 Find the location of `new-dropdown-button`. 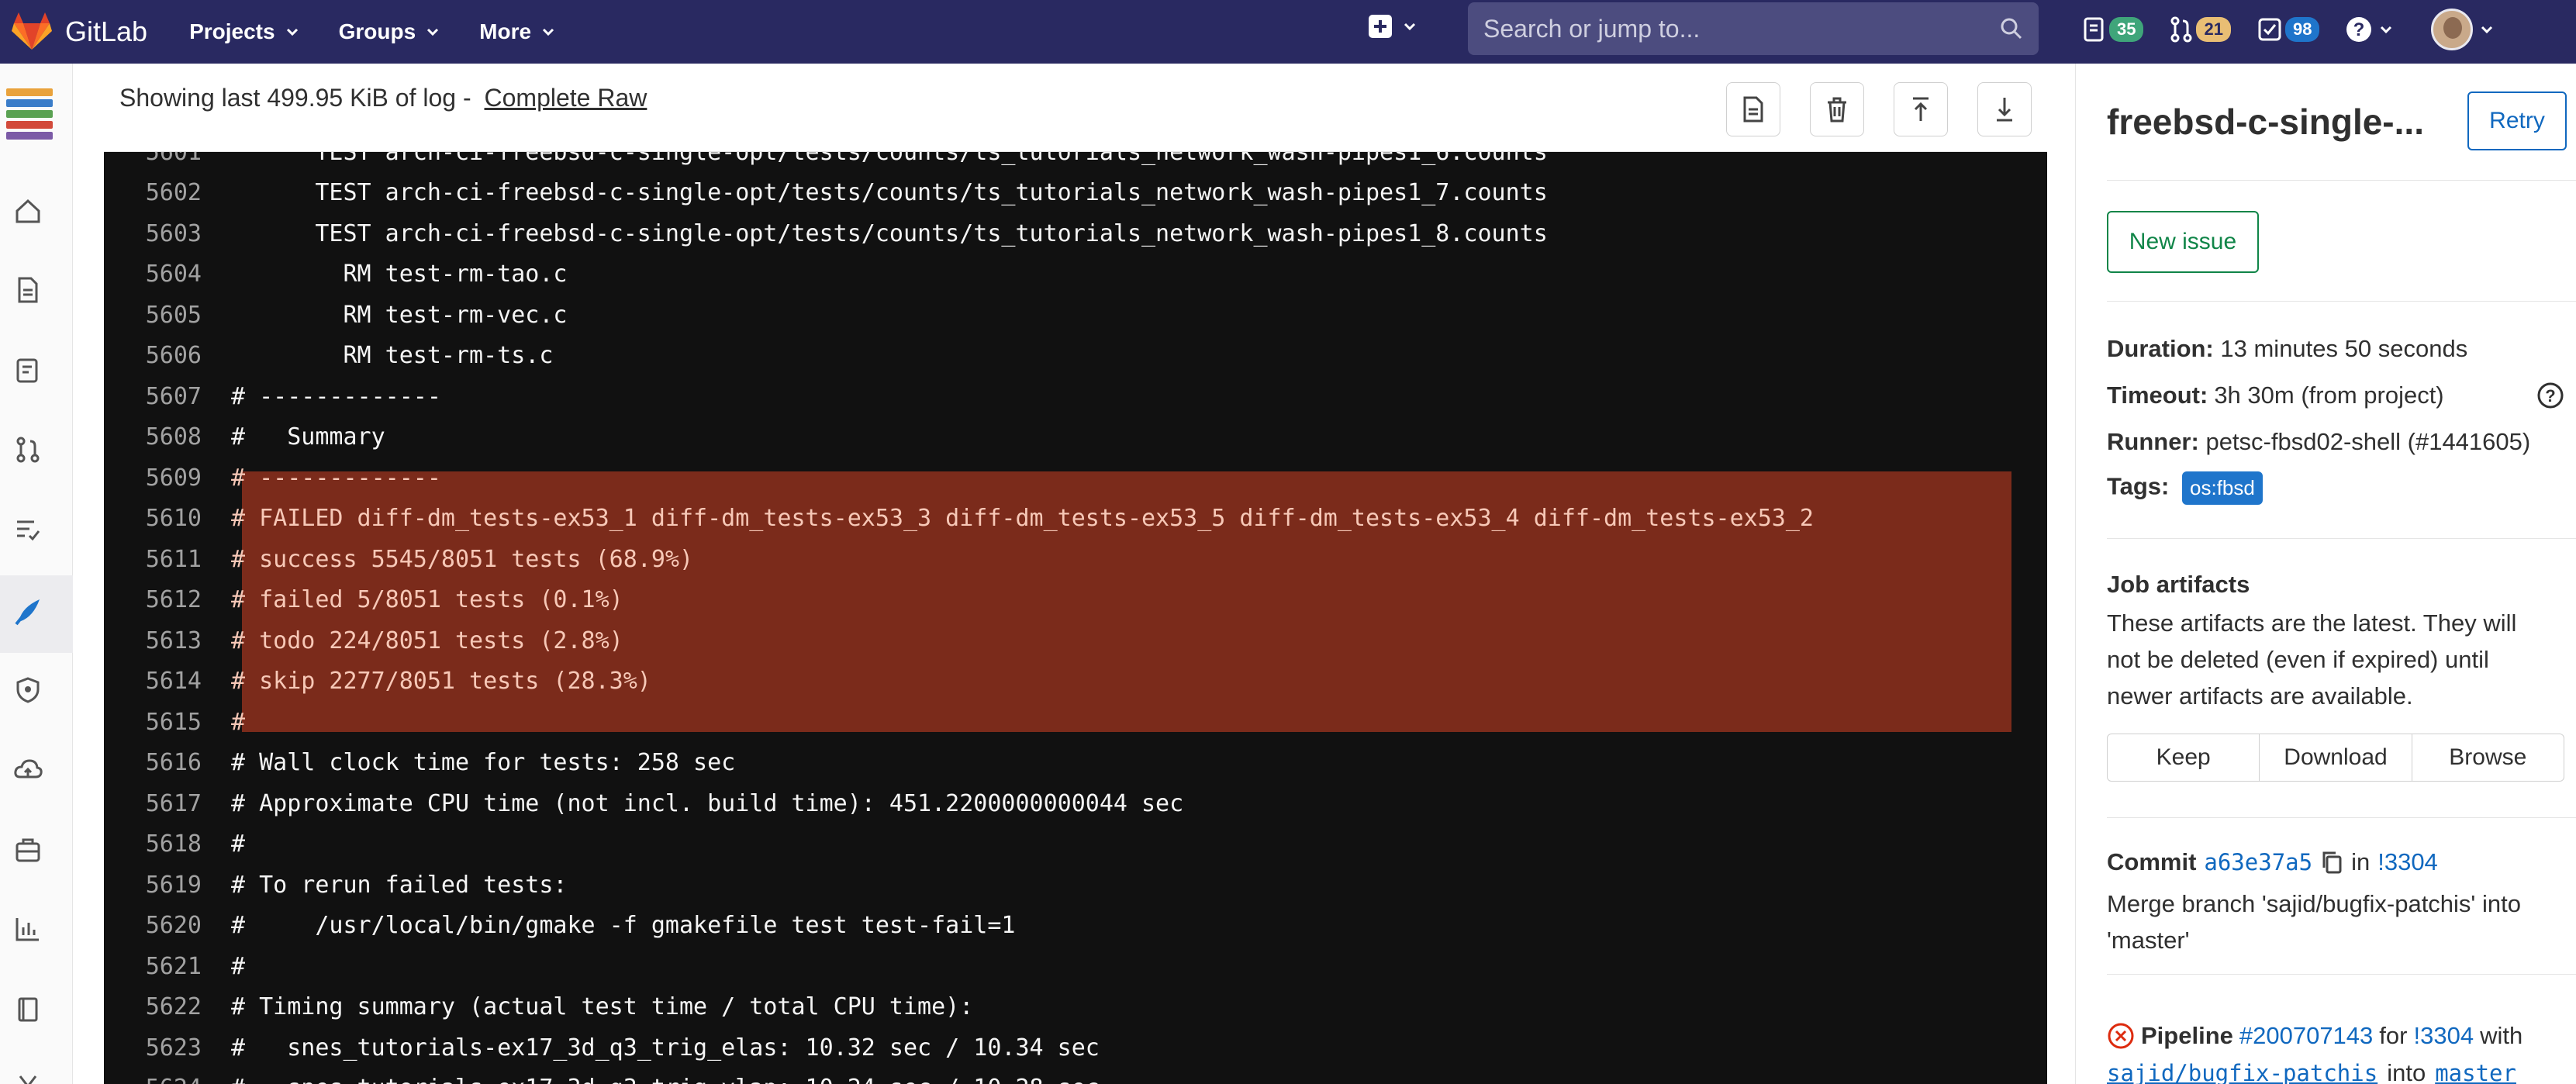

new-dropdown-button is located at coordinates (1392, 26).